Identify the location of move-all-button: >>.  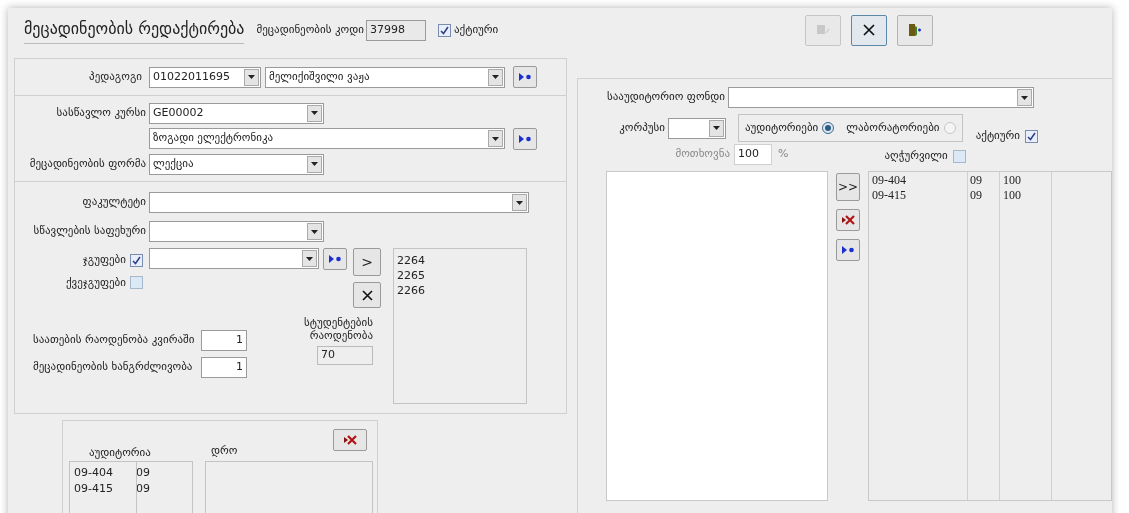
(848, 187).